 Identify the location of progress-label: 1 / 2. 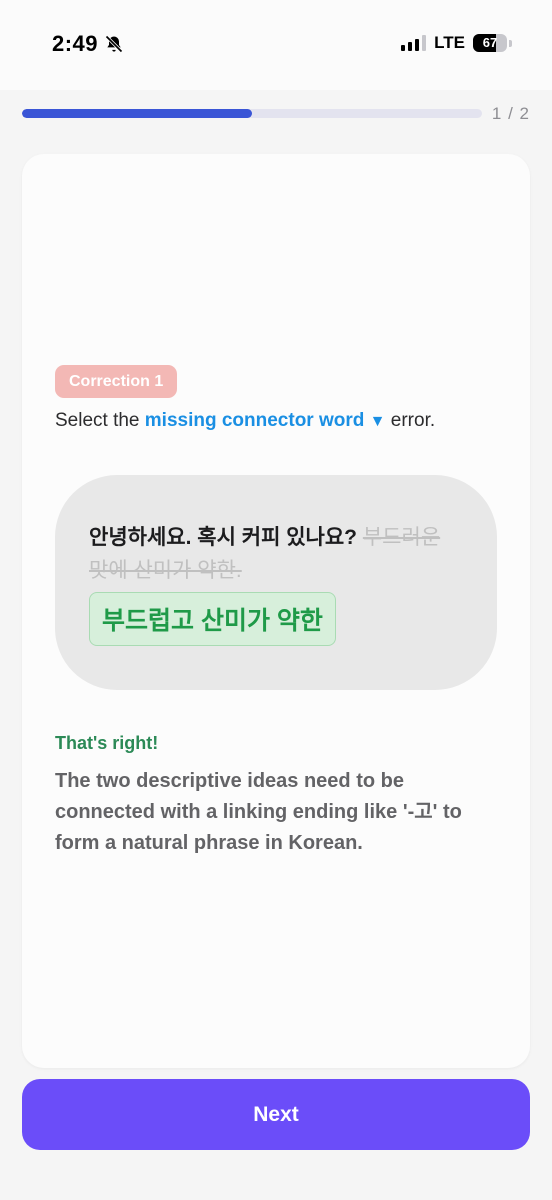
(510, 113).